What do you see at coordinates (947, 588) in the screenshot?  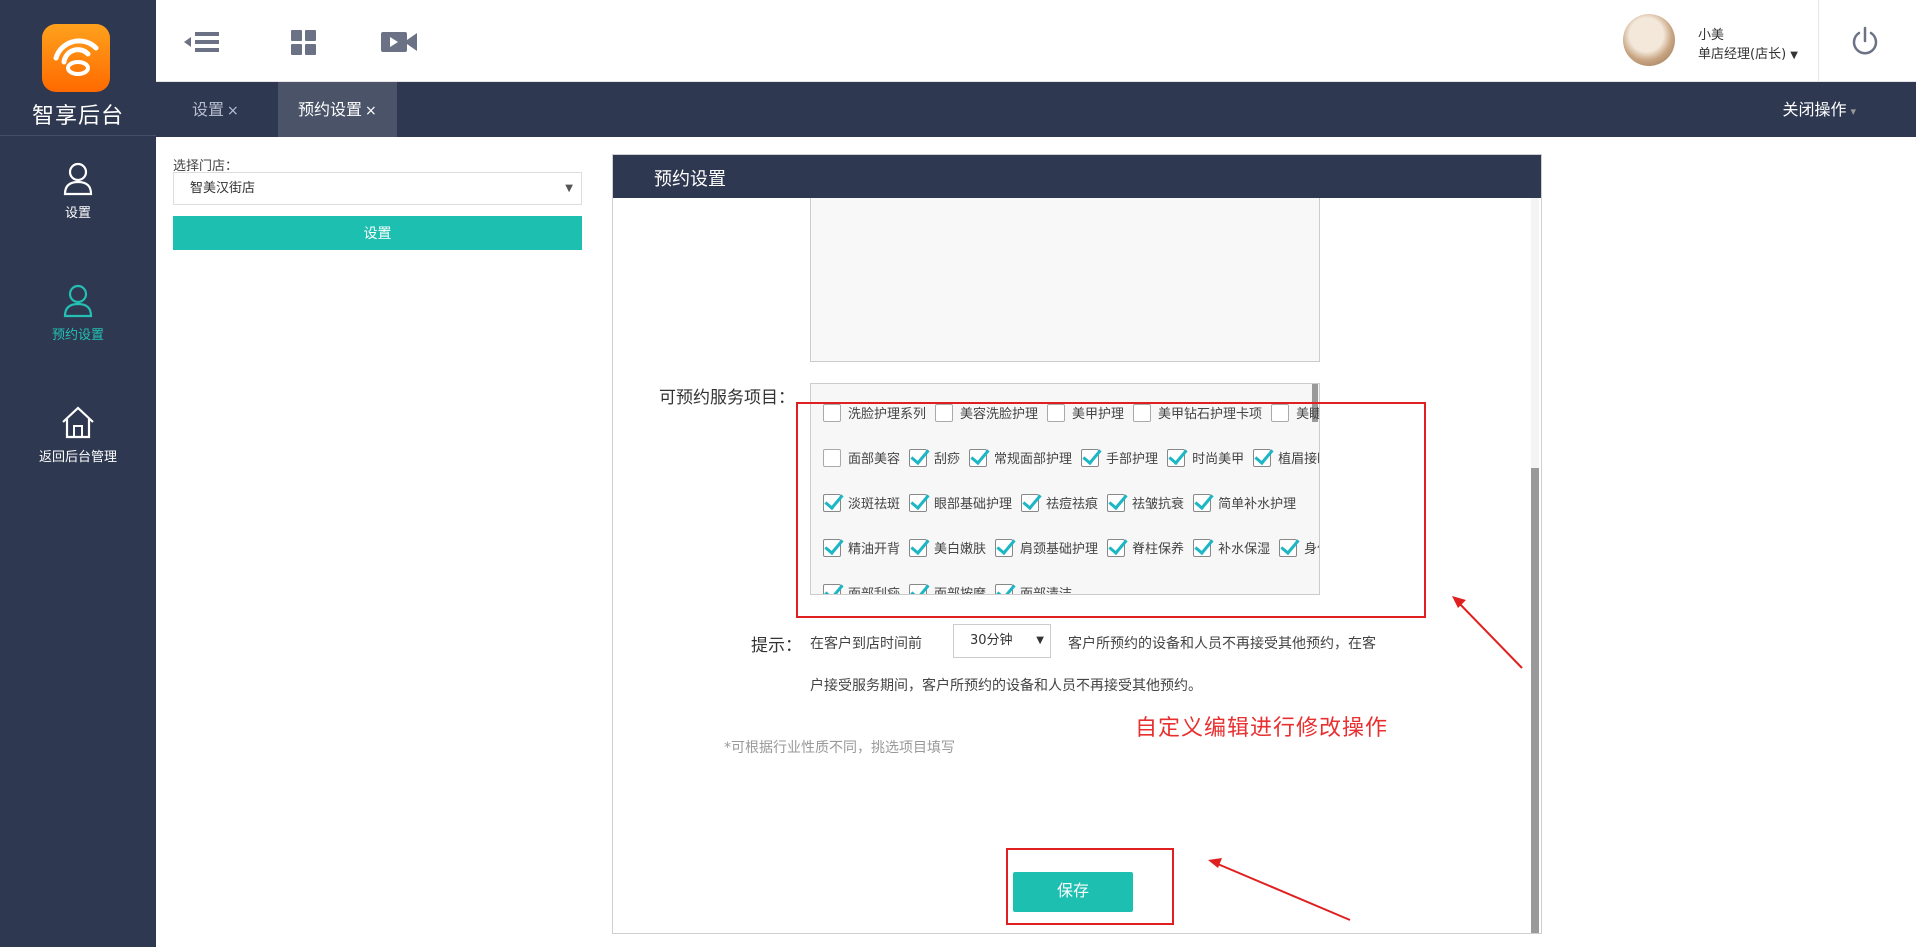 I see `service-checkbox-item: 面部按摩` at bounding box center [947, 588].